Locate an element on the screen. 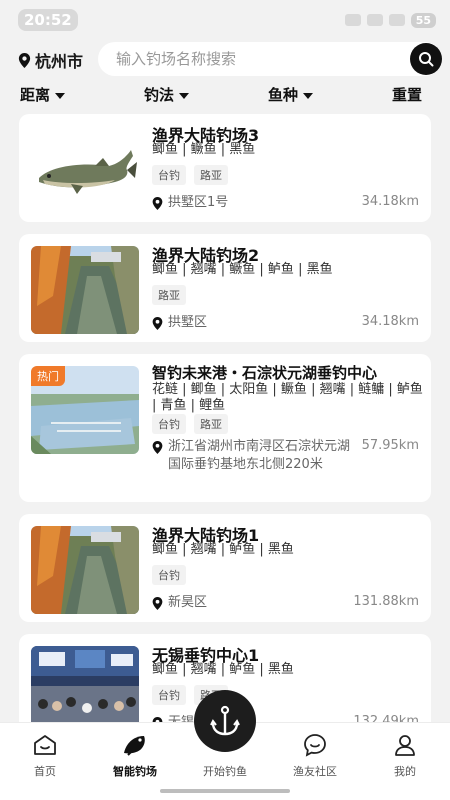 This screenshot has height=800, width=450. chat-icon is located at coordinates (315, 745).